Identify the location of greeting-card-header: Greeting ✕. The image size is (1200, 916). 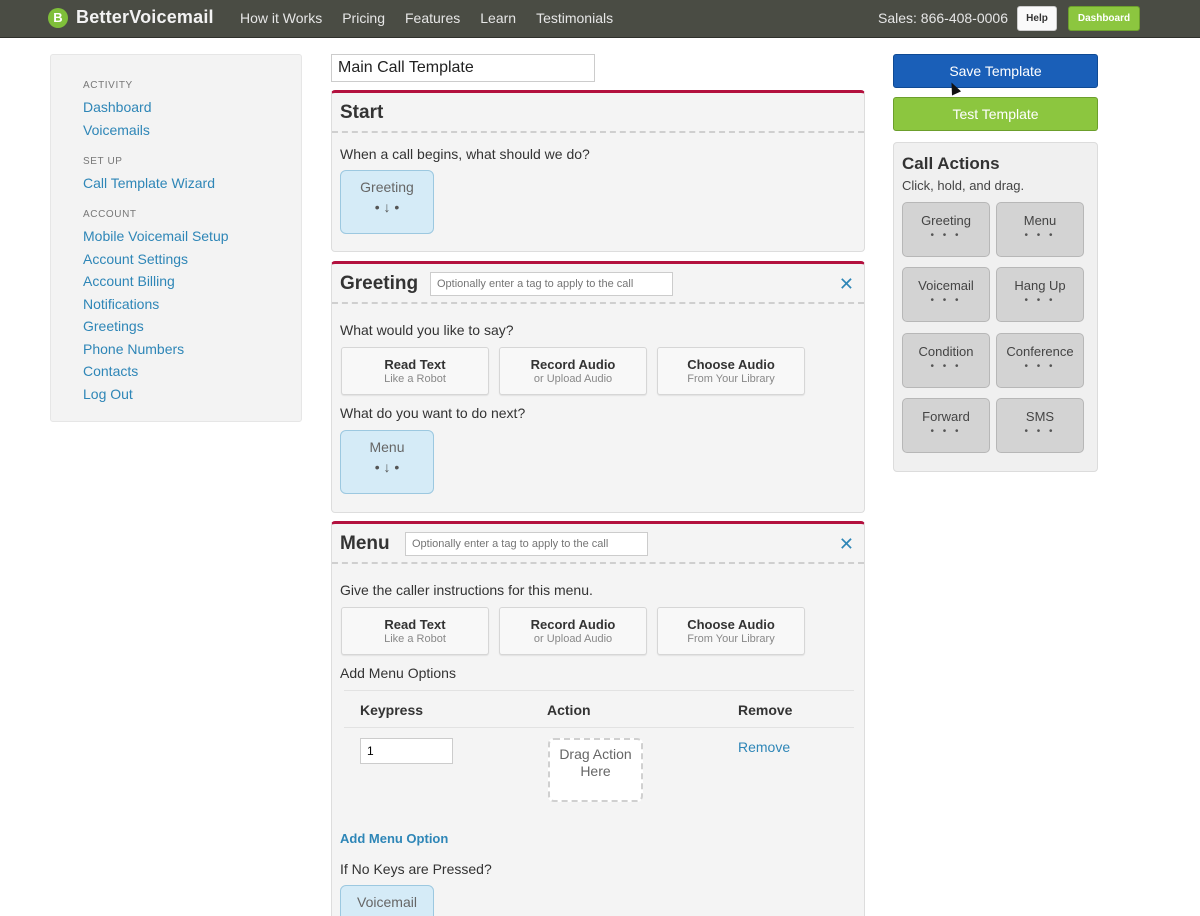
(598, 284).